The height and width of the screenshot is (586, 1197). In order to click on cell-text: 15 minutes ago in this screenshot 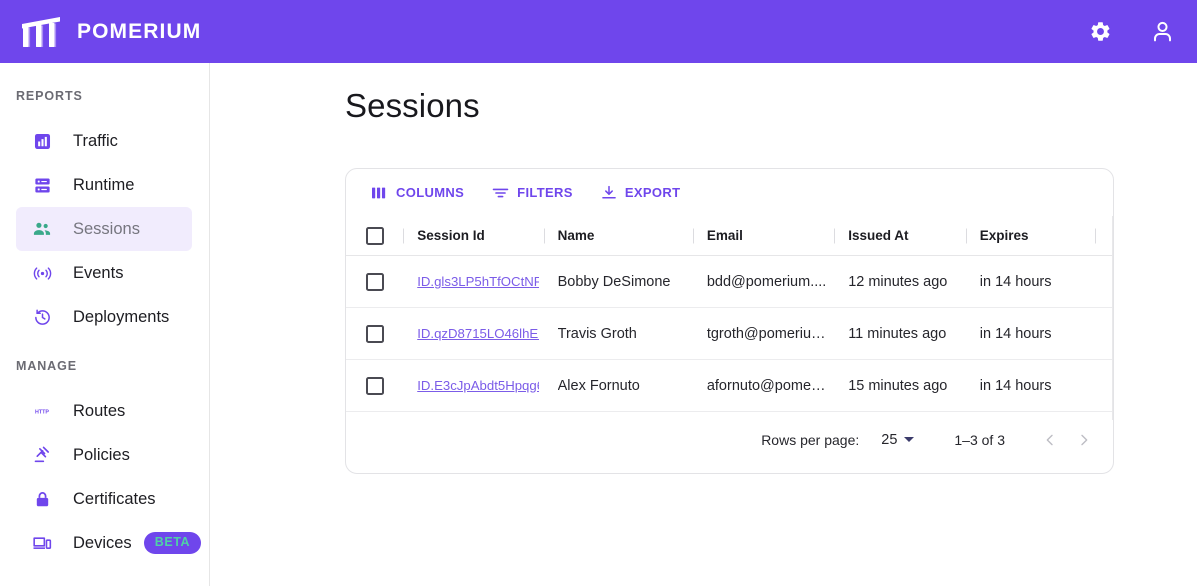, I will do `click(898, 385)`.